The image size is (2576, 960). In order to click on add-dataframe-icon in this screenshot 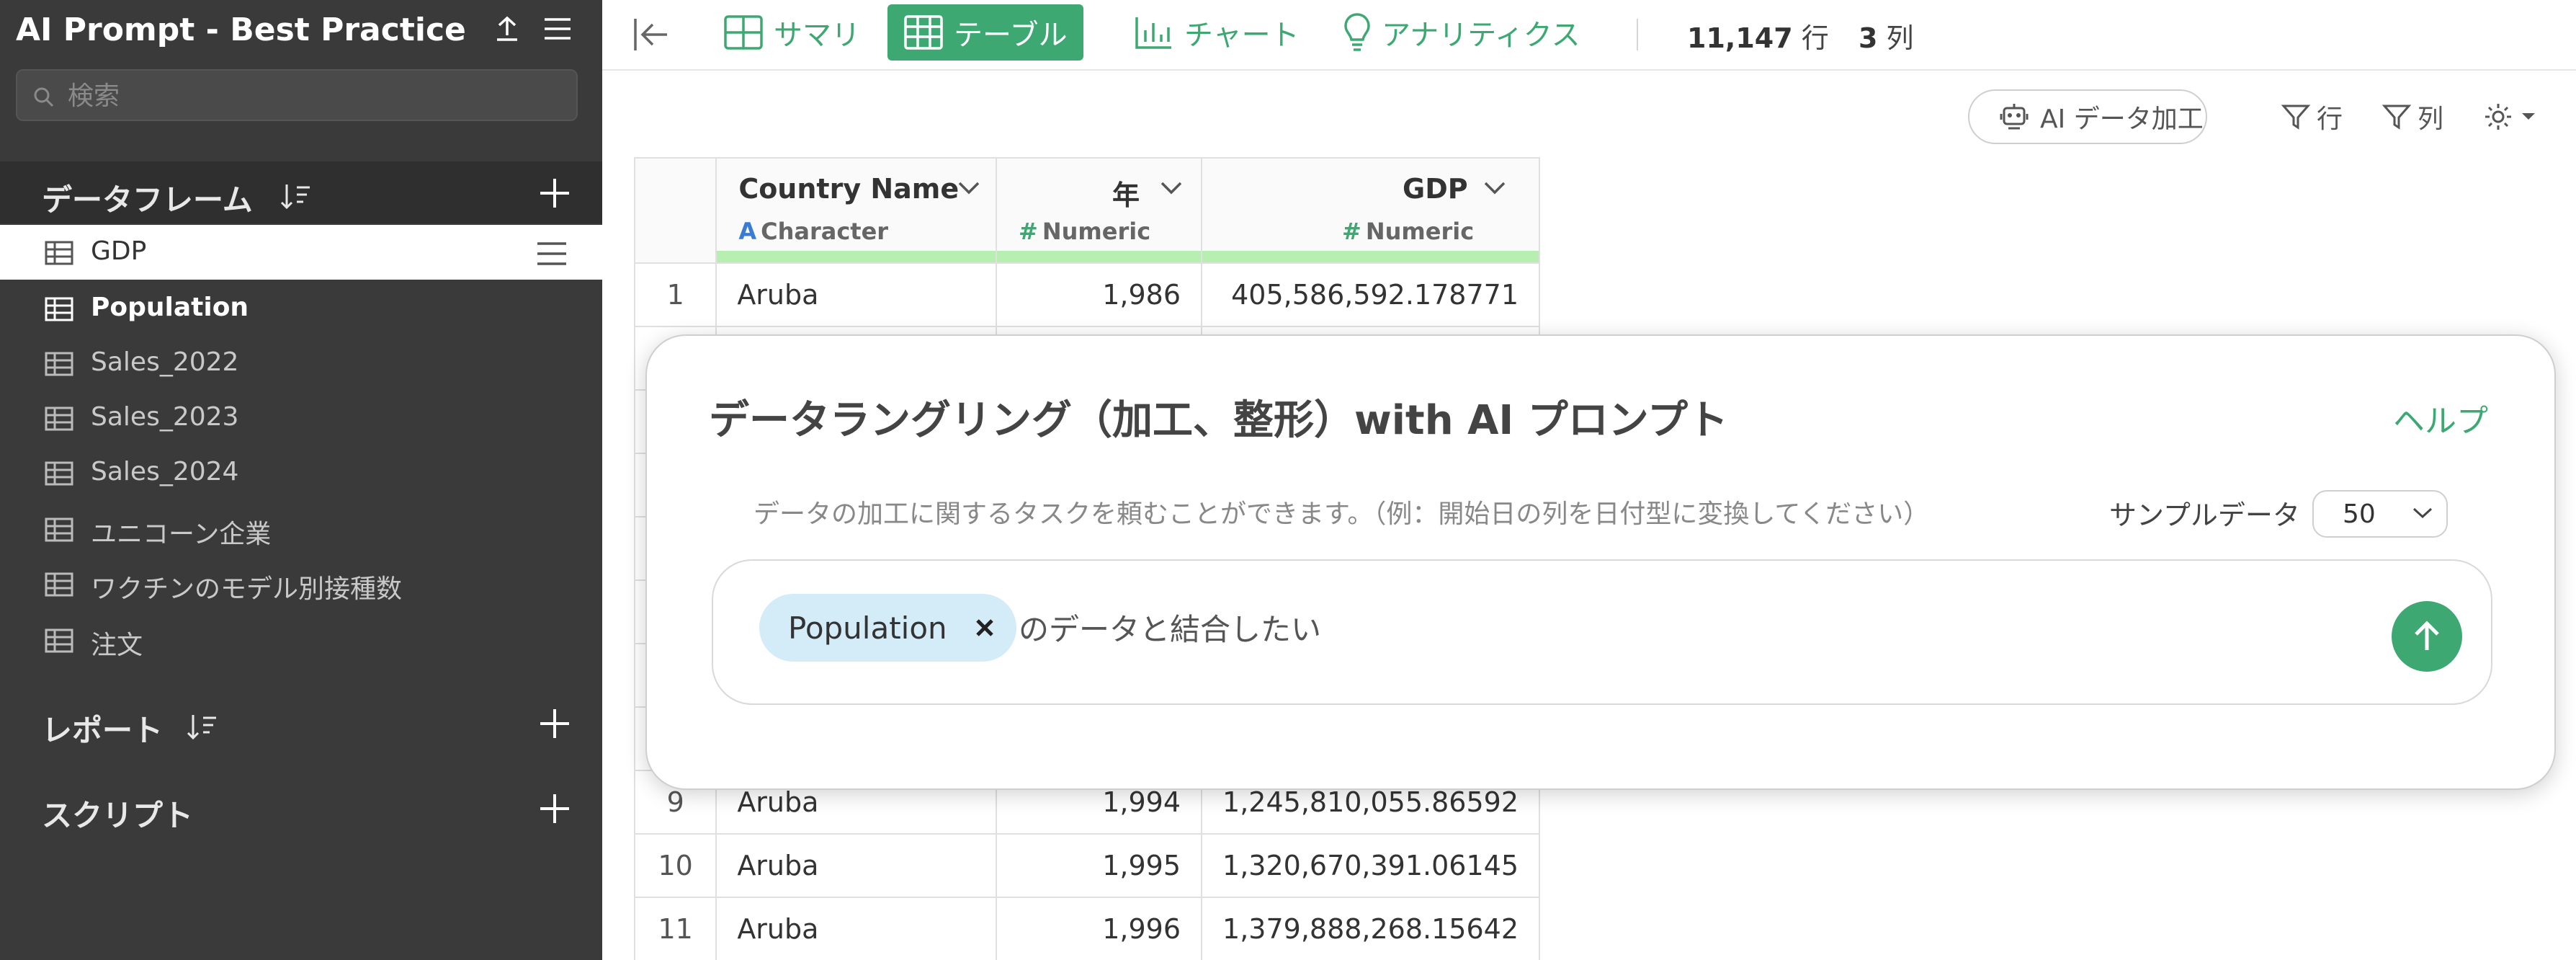, I will do `click(554, 193)`.